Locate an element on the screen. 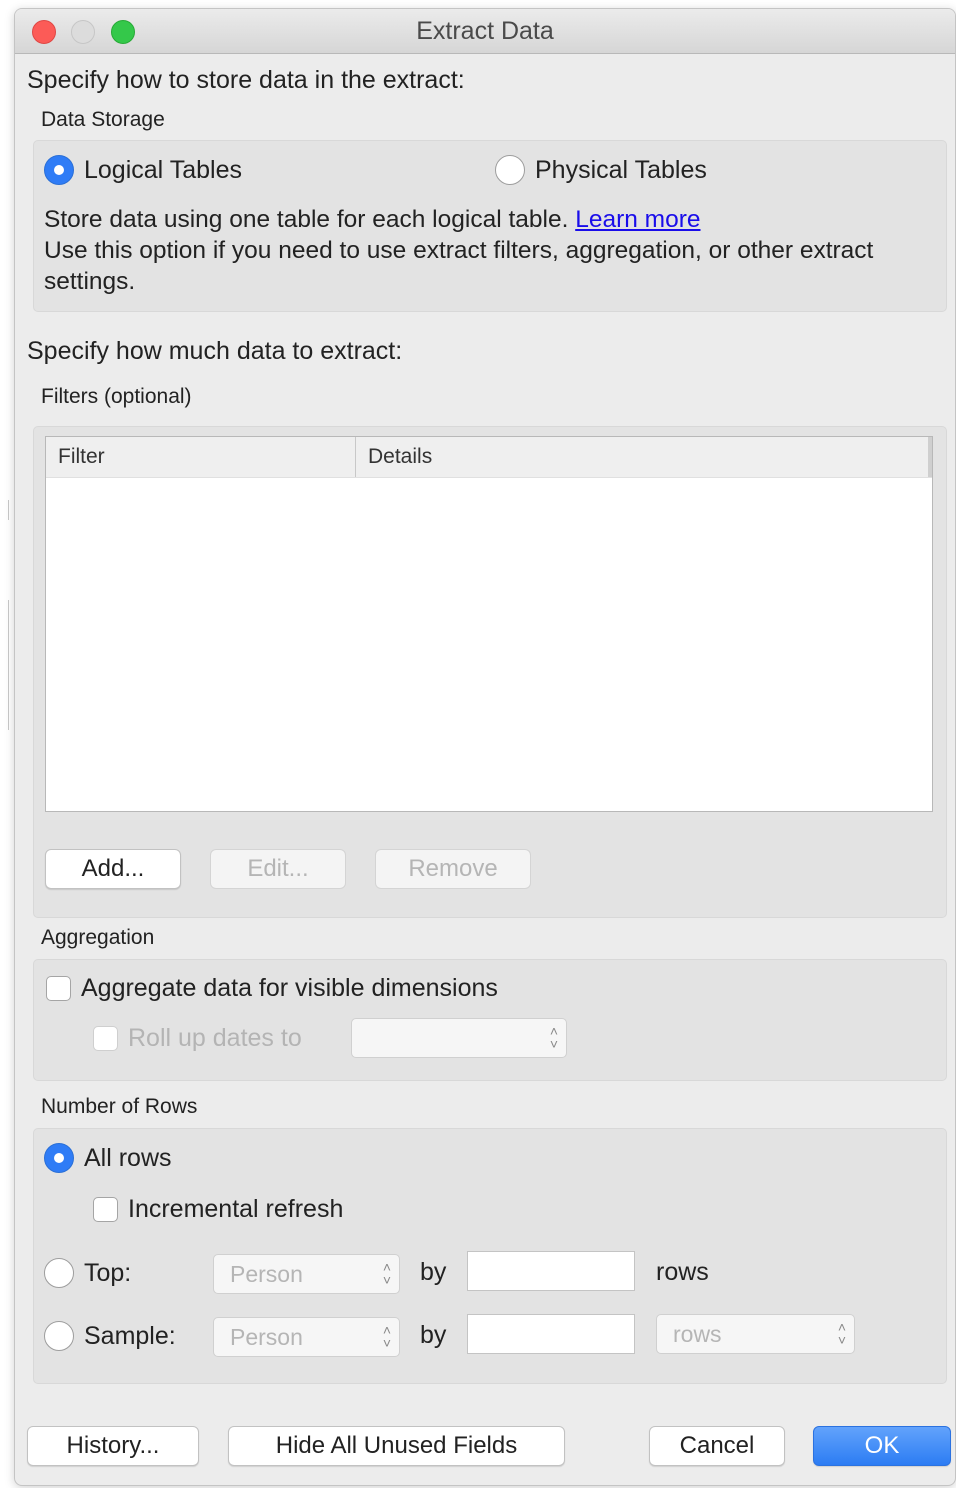 This screenshot has width=956, height=1488. sample-label: Sample: is located at coordinates (130, 1335).